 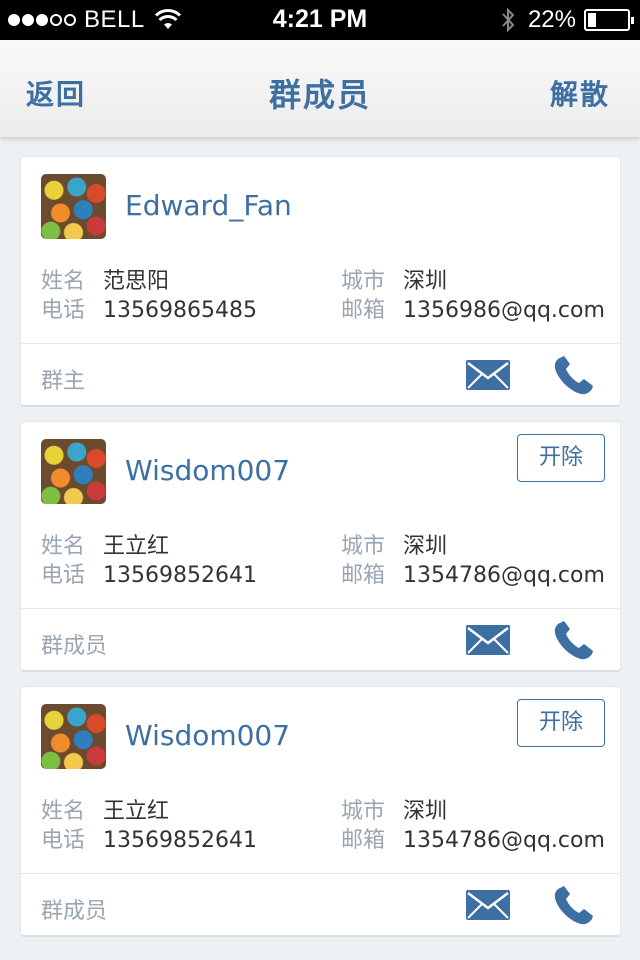 I want to click on battery-level, so click(x=592, y=20).